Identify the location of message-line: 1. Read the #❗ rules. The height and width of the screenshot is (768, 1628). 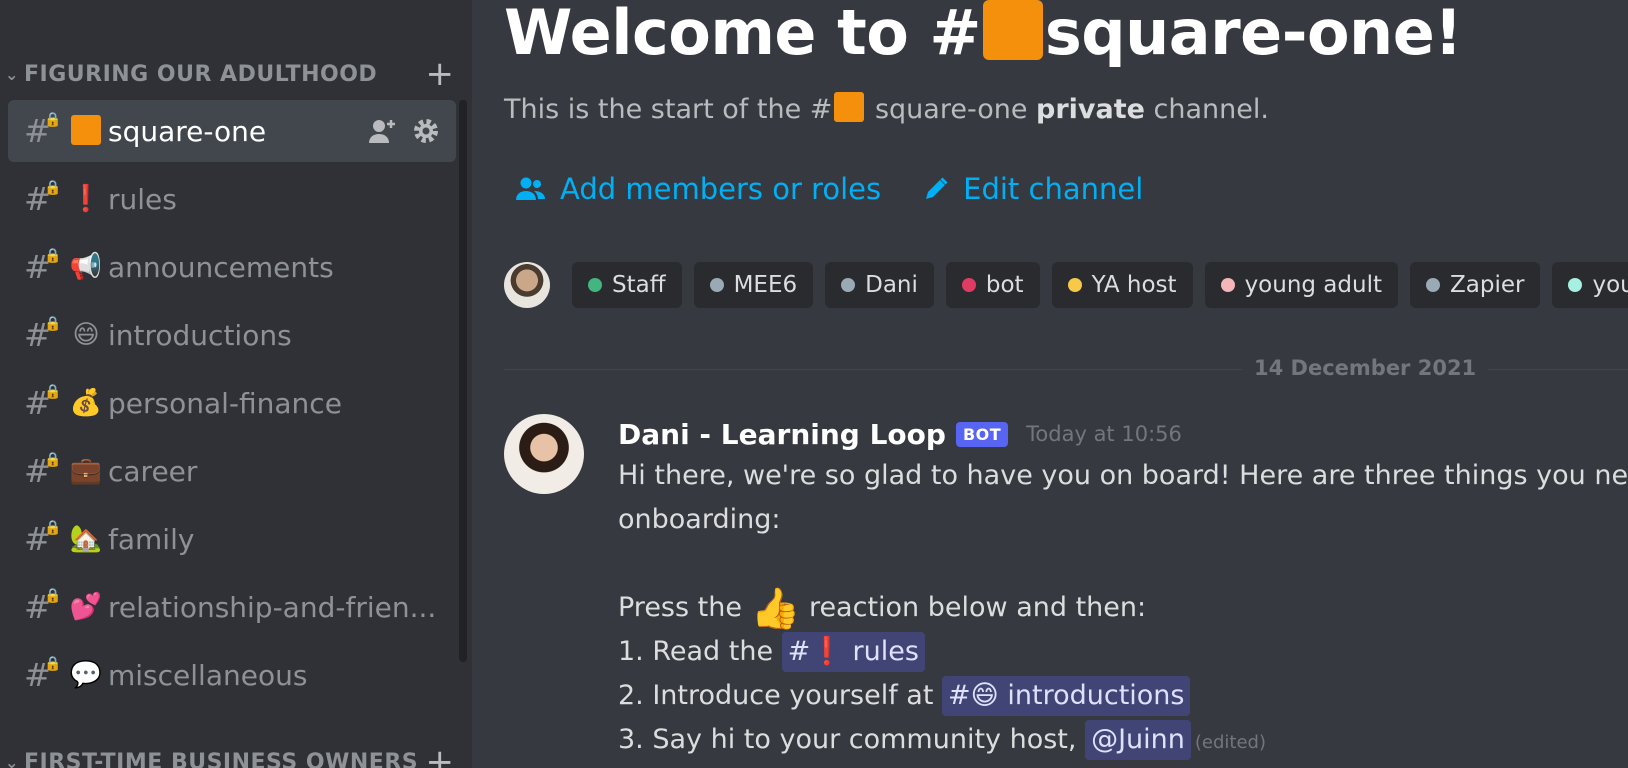
(1123, 652).